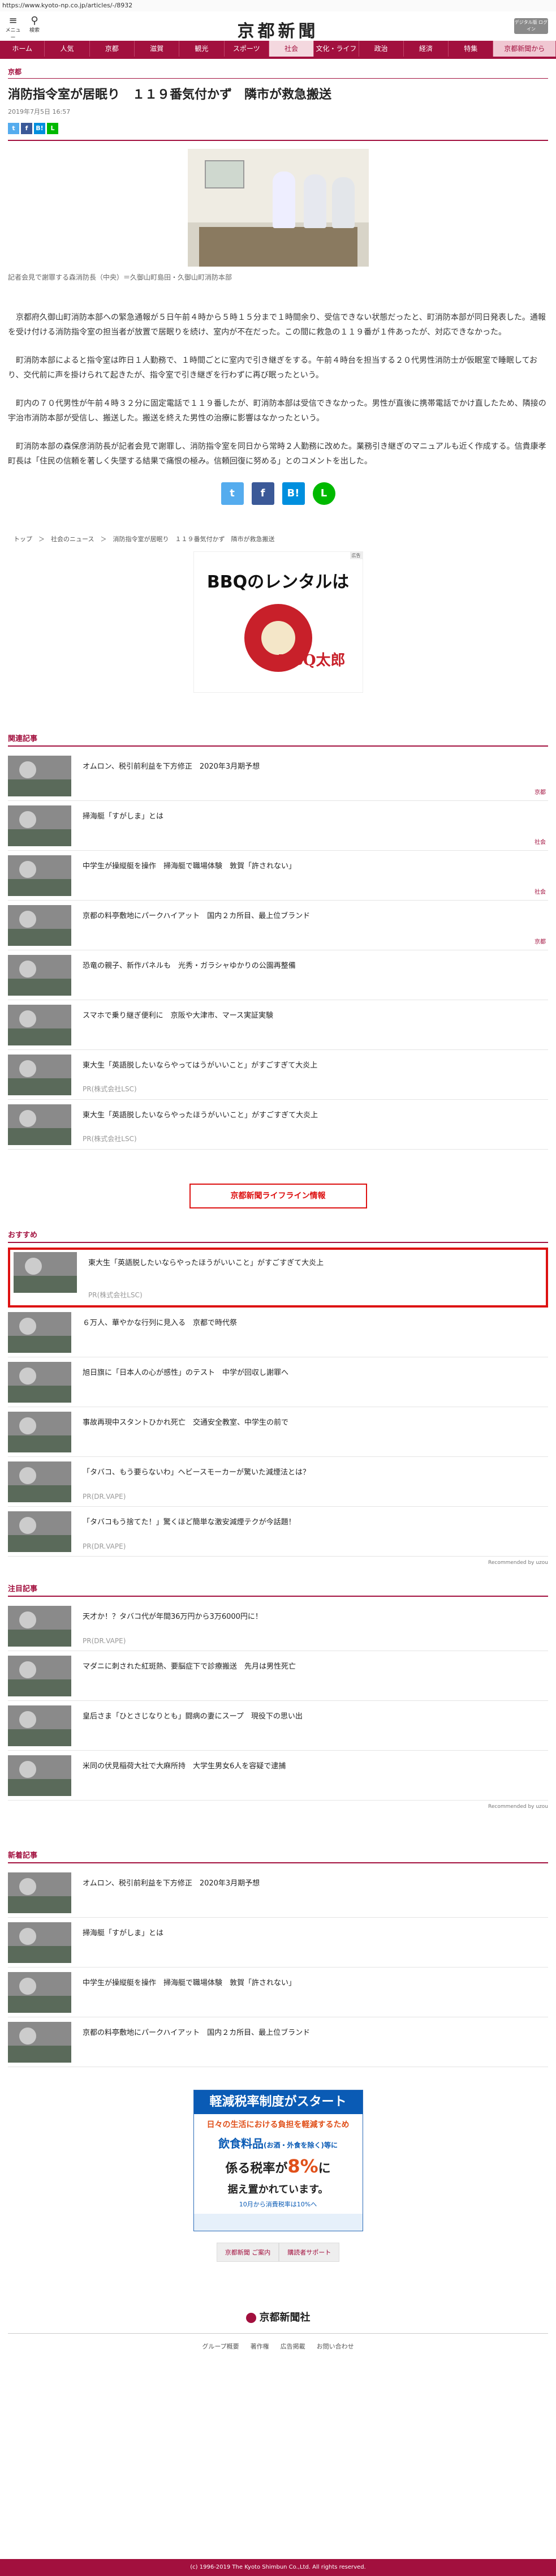  Describe the element at coordinates (309, 2252) in the screenshot. I see `support-button: 購読者サポート` at that location.